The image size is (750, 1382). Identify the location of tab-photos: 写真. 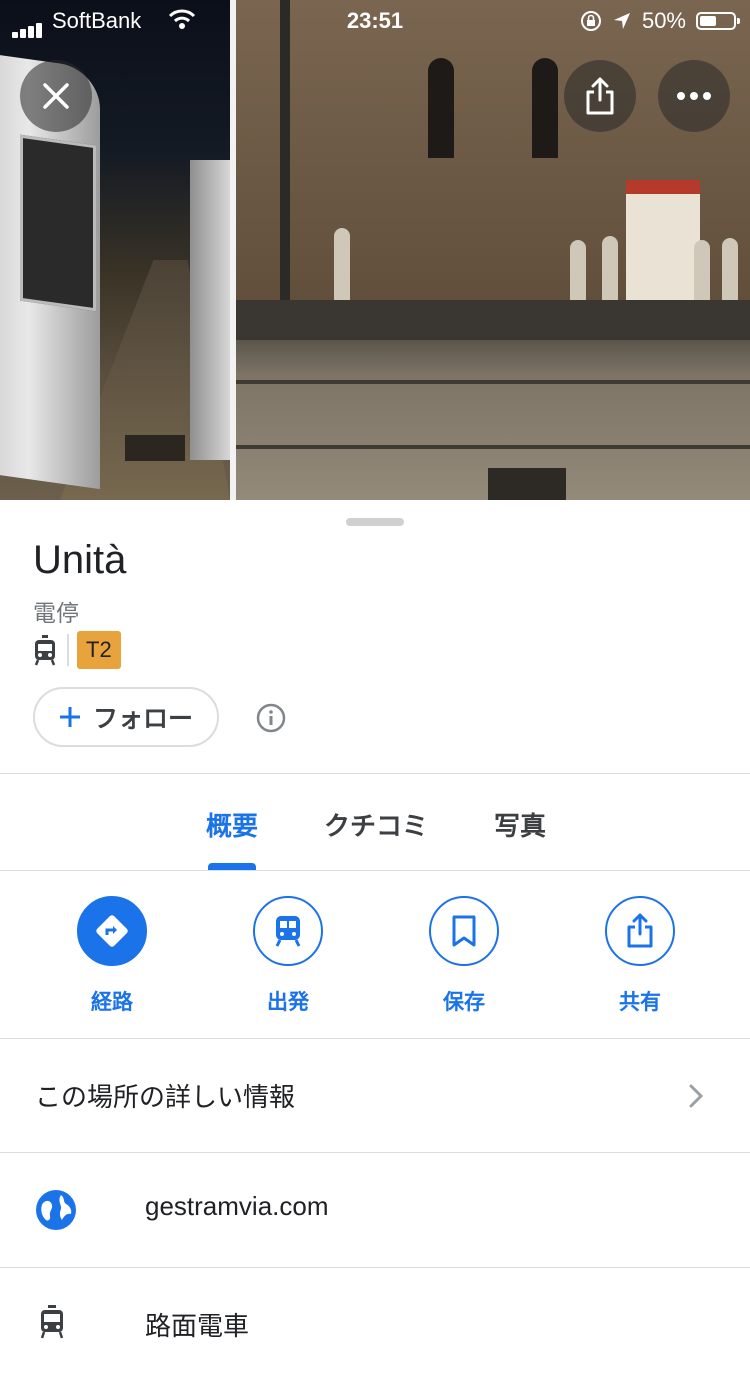
(520, 824).